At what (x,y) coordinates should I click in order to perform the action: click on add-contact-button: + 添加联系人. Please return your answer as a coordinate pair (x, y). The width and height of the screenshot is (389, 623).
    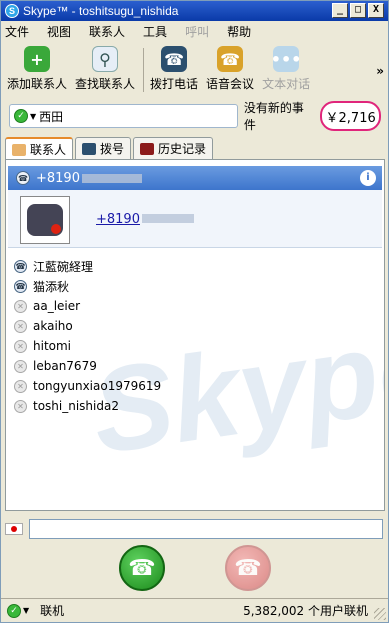
    Looking at the image, I should click on (37, 67).